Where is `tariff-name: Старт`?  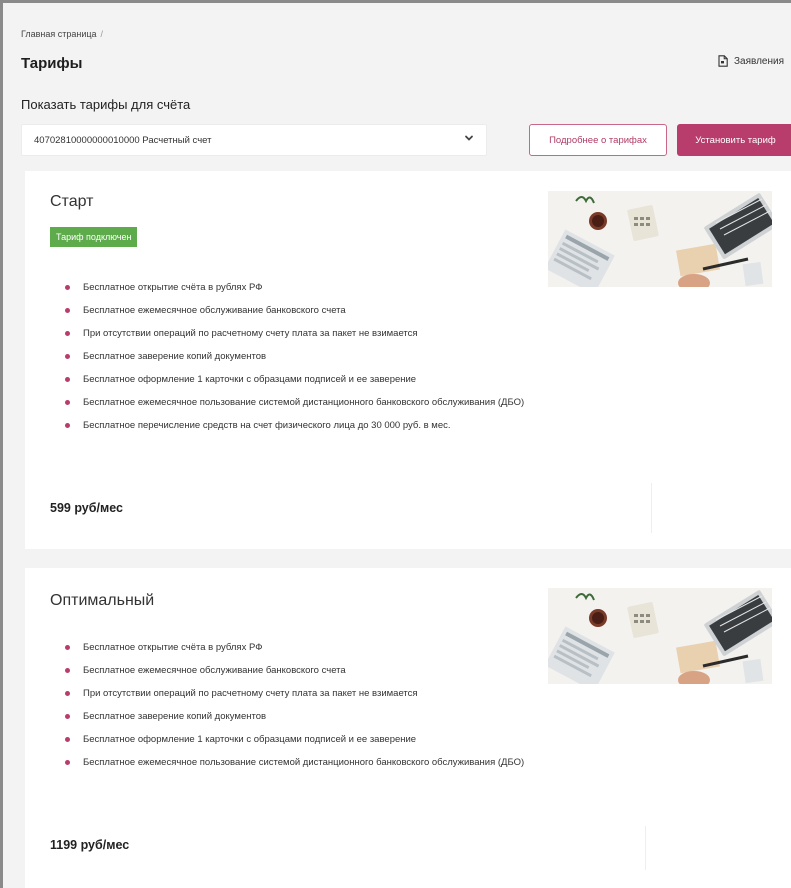 tariff-name: Старт is located at coordinates (72, 201).